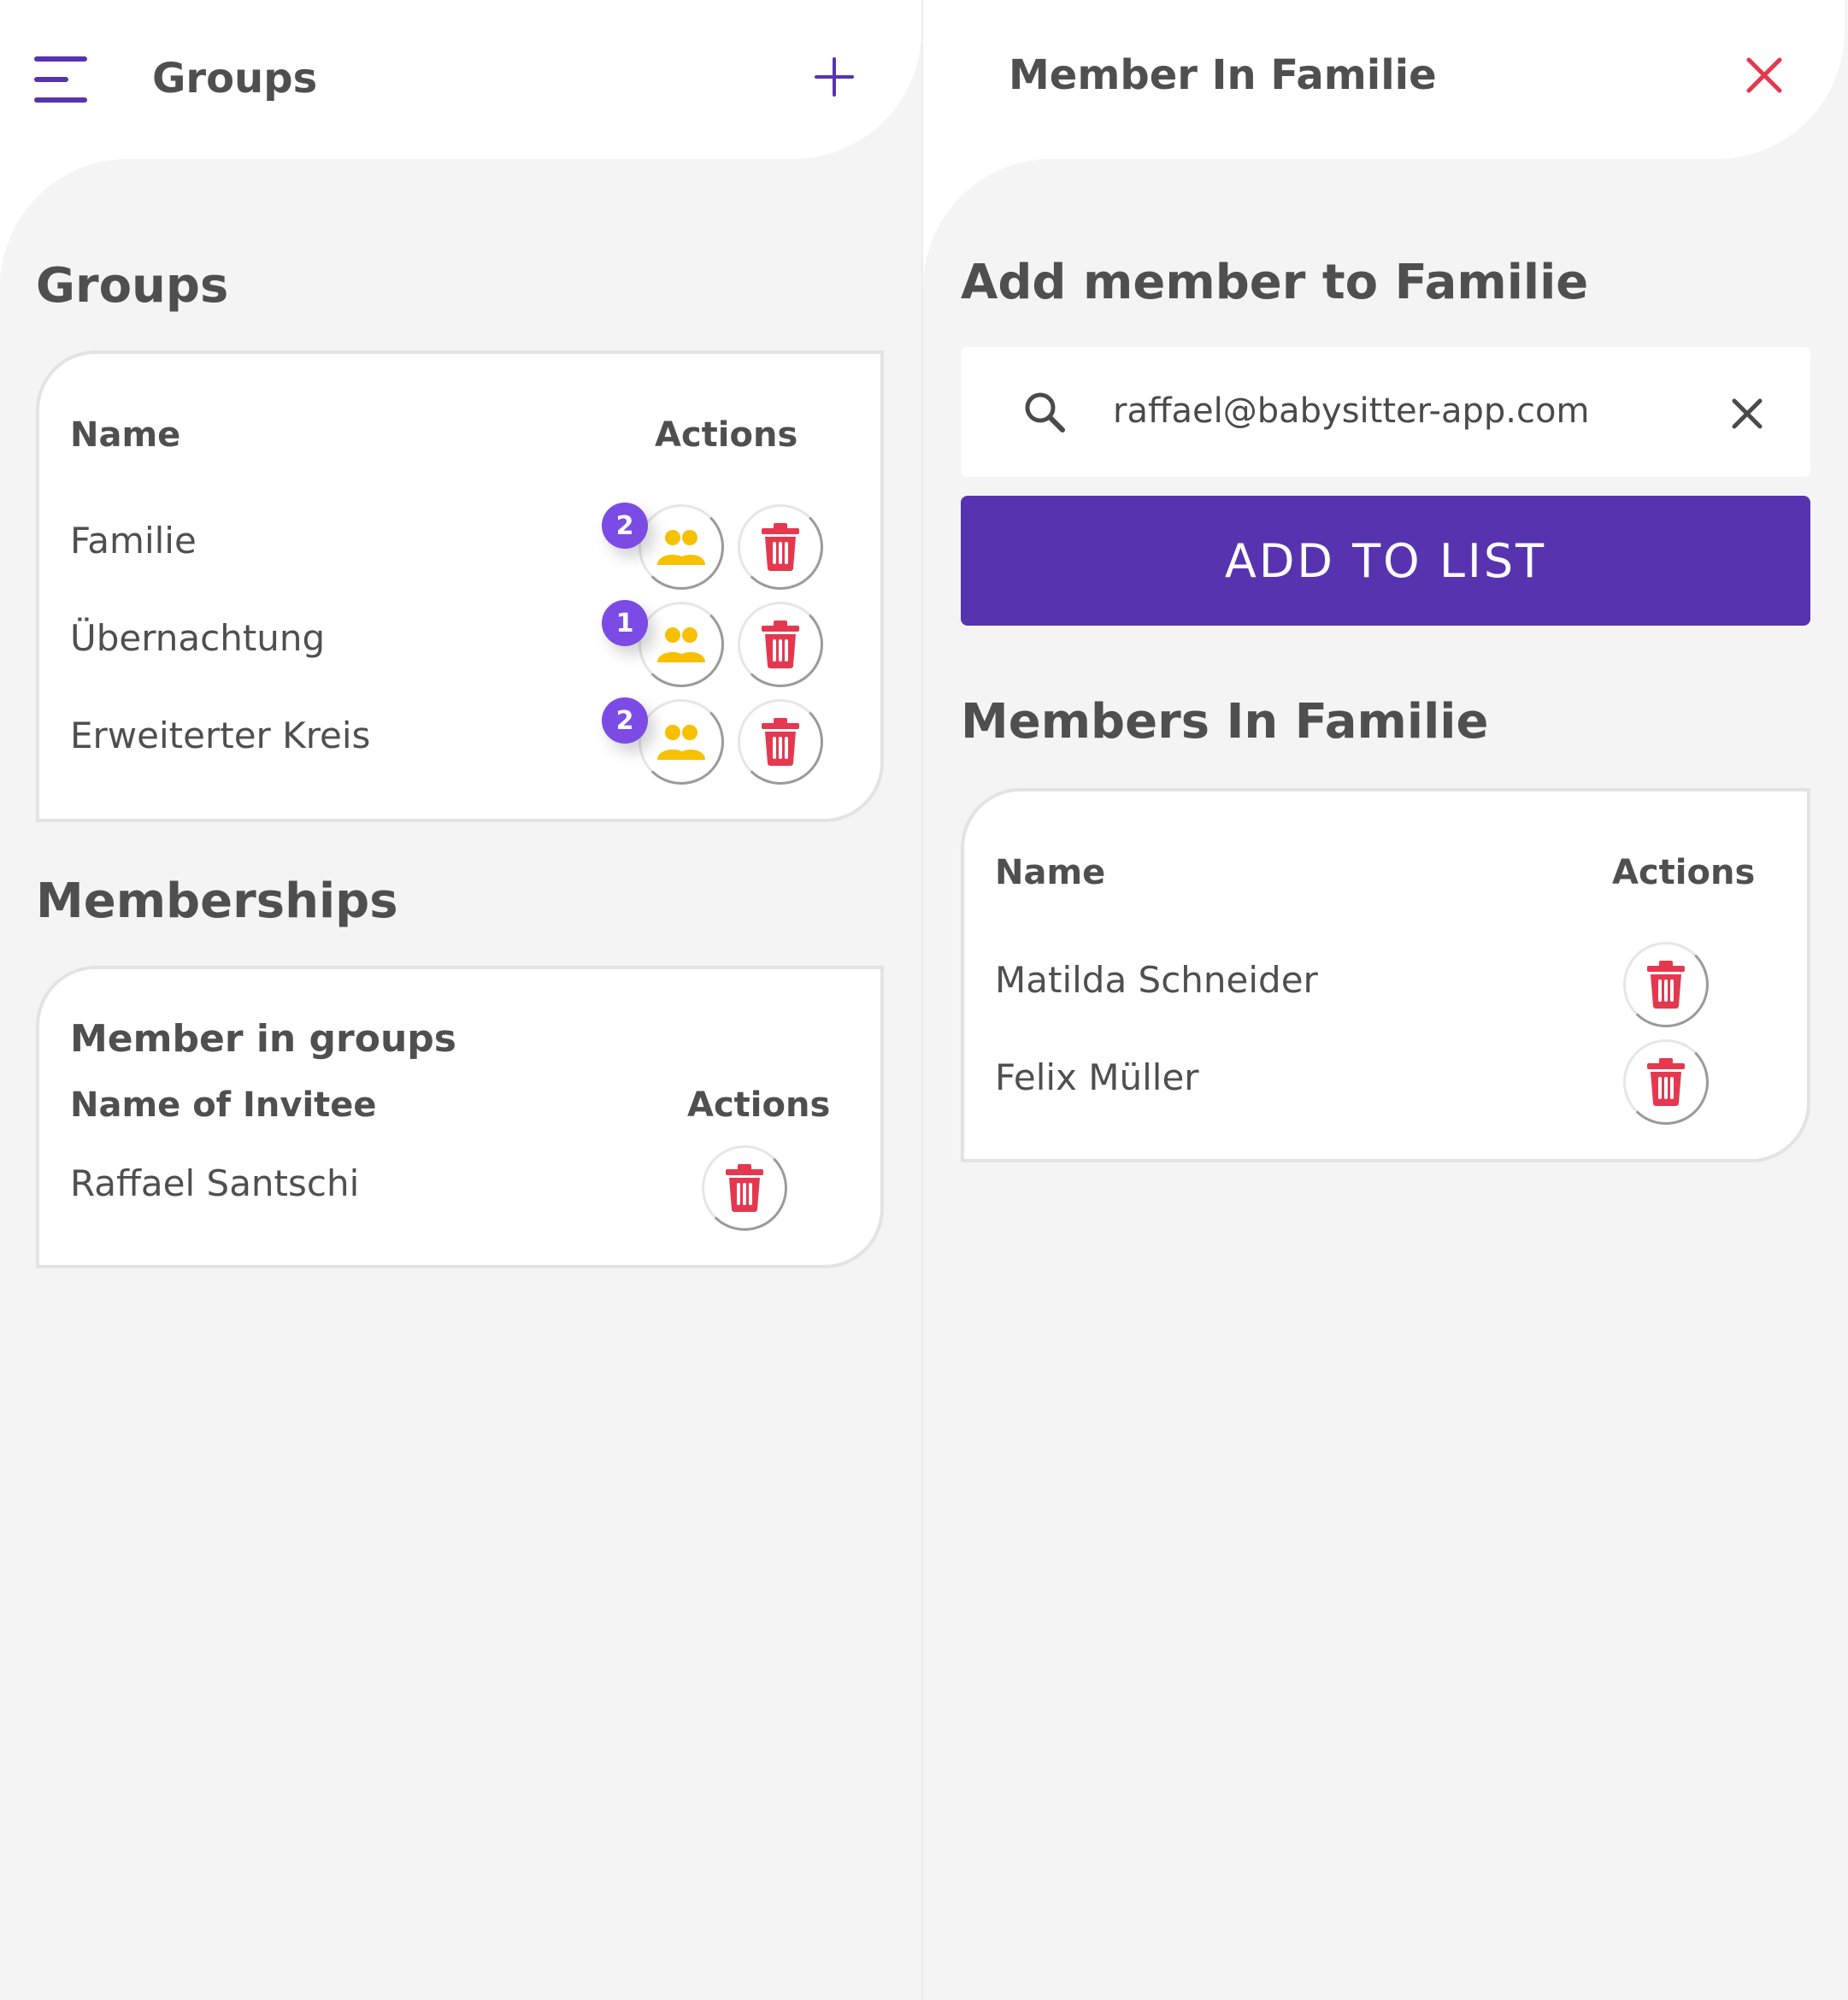  Describe the element at coordinates (61, 79) in the screenshot. I see `menu-icon` at that location.